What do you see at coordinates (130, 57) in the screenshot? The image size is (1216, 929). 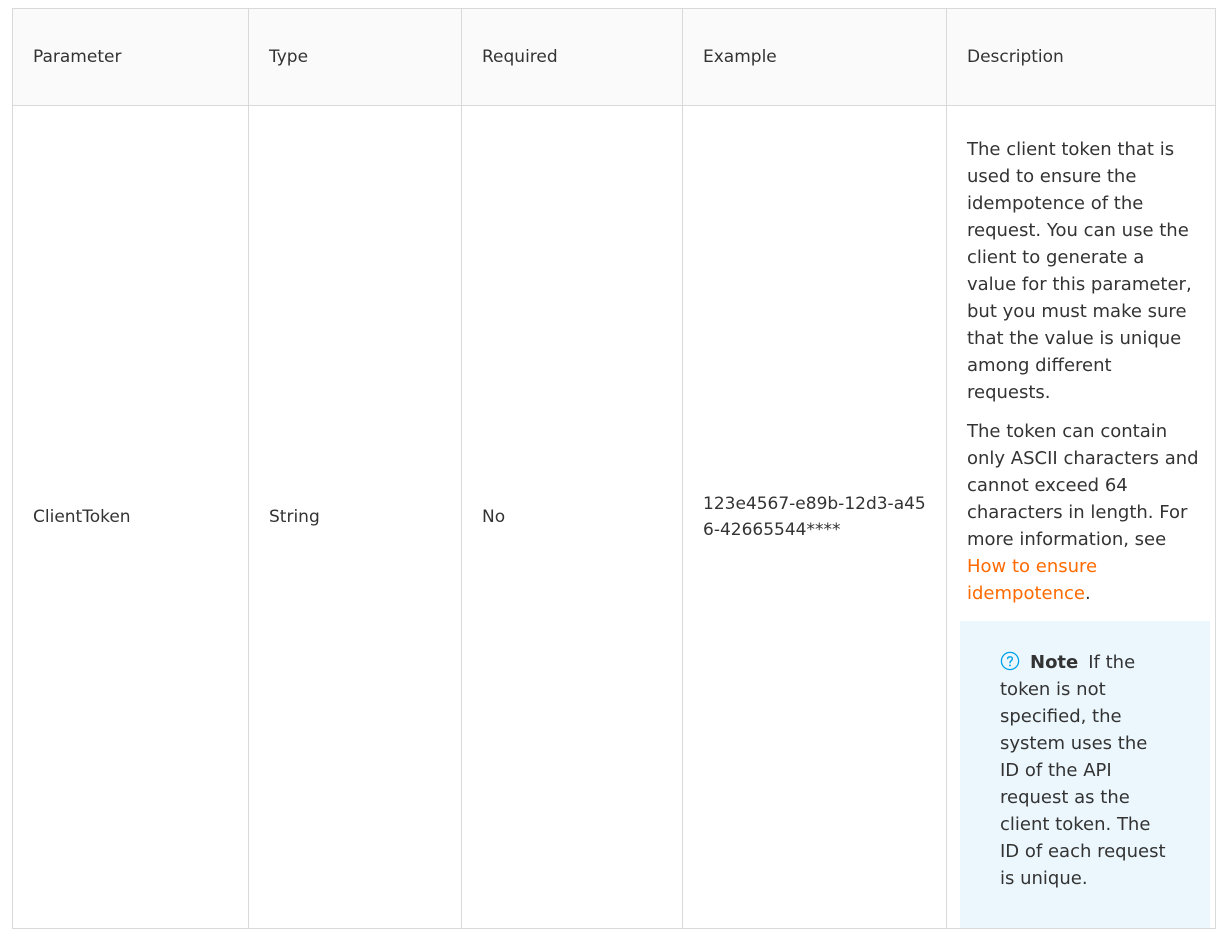 I see `header-parameter: Parameter` at bounding box center [130, 57].